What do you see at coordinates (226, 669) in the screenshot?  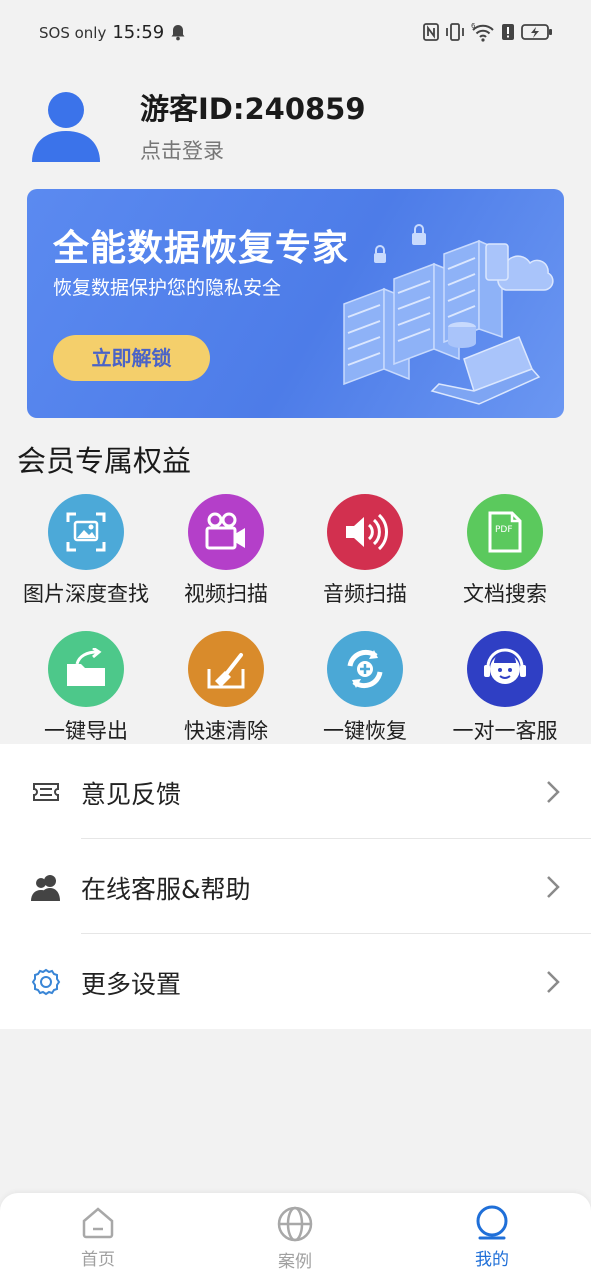 I see `broom-clean-icon` at bounding box center [226, 669].